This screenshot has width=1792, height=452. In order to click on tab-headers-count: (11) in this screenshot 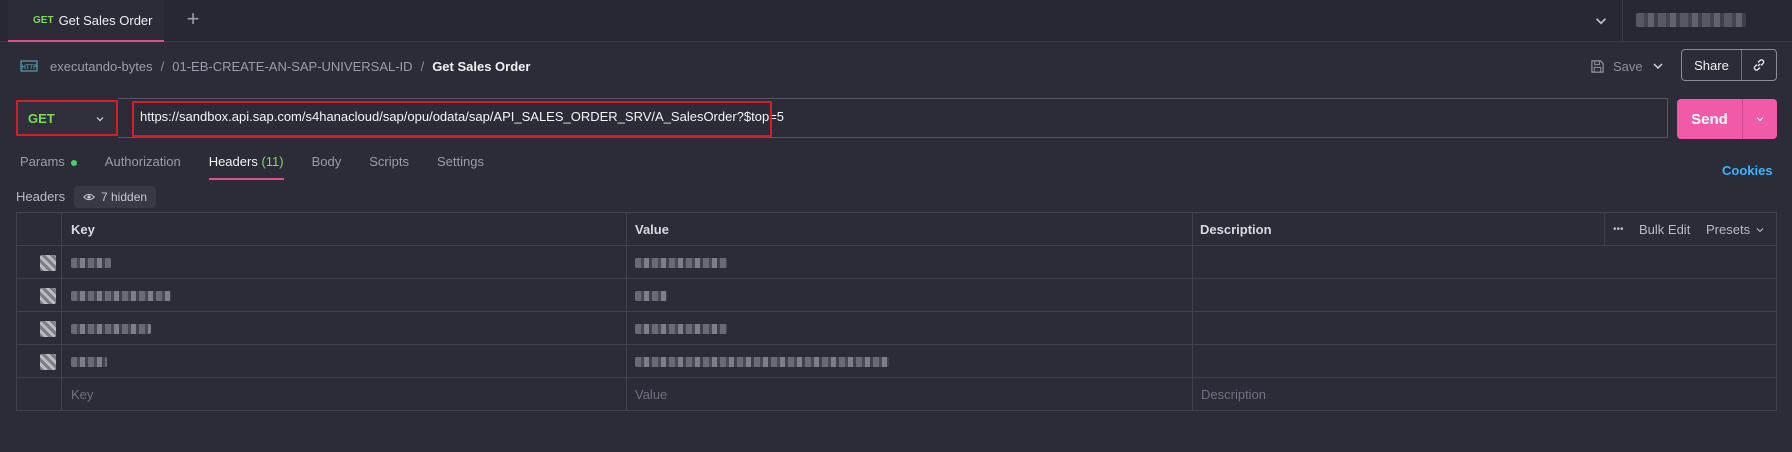, I will do `click(272, 161)`.